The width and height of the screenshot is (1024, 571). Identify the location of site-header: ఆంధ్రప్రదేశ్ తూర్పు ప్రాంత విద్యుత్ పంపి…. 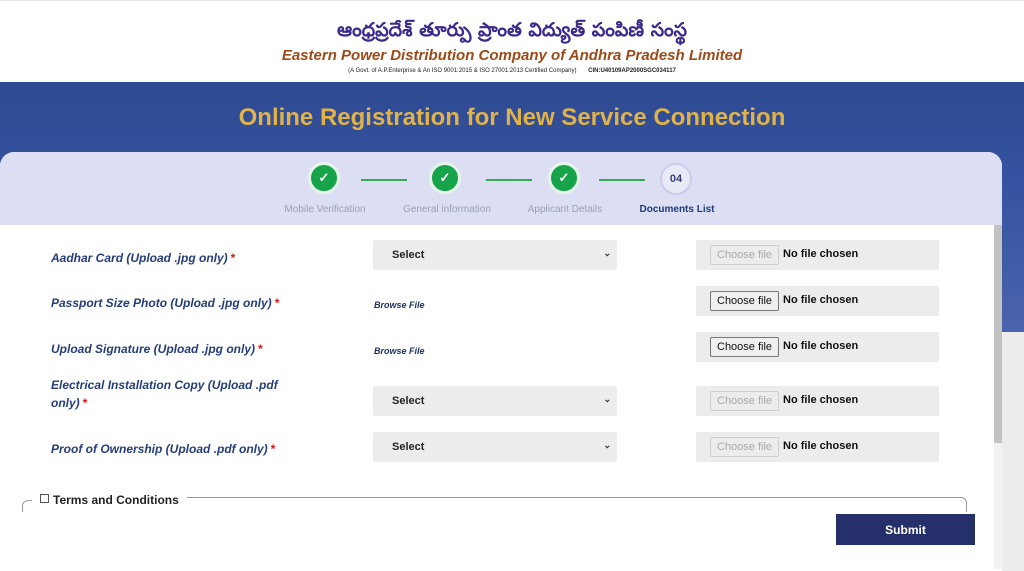
(512, 41).